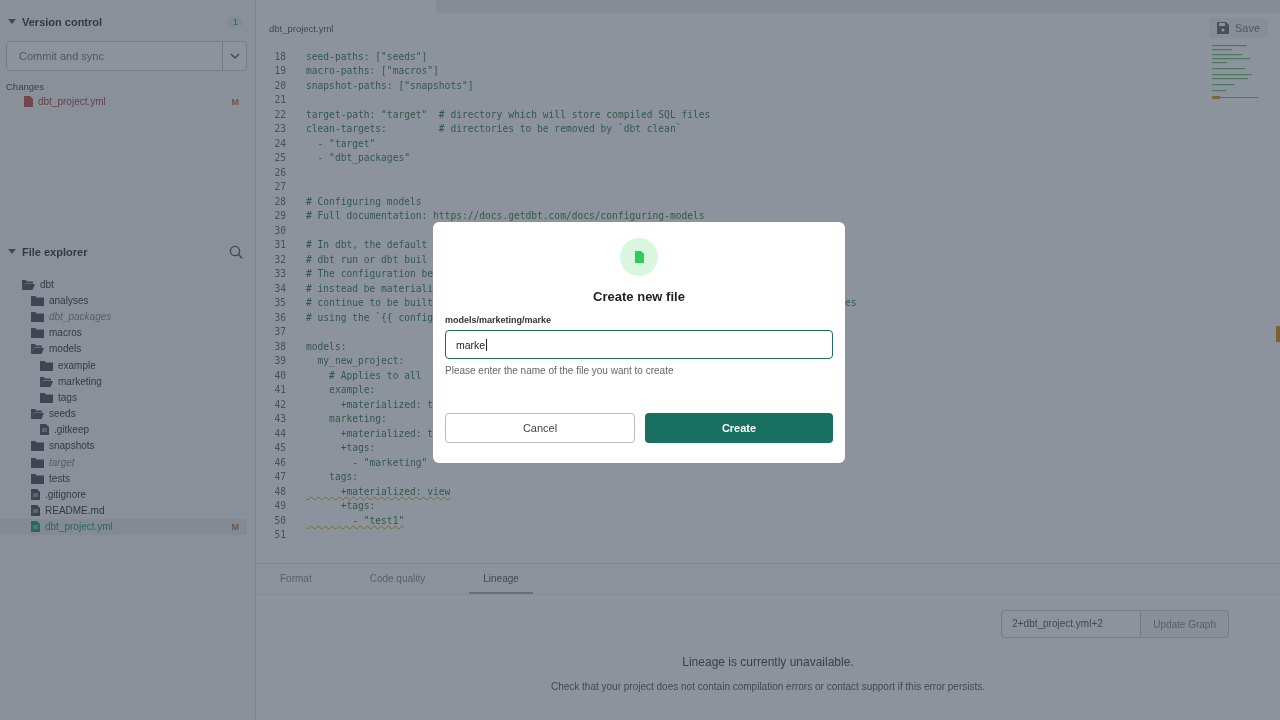  What do you see at coordinates (123, 526) in the screenshot?
I see `tree-item: dbt_project.yml M` at bounding box center [123, 526].